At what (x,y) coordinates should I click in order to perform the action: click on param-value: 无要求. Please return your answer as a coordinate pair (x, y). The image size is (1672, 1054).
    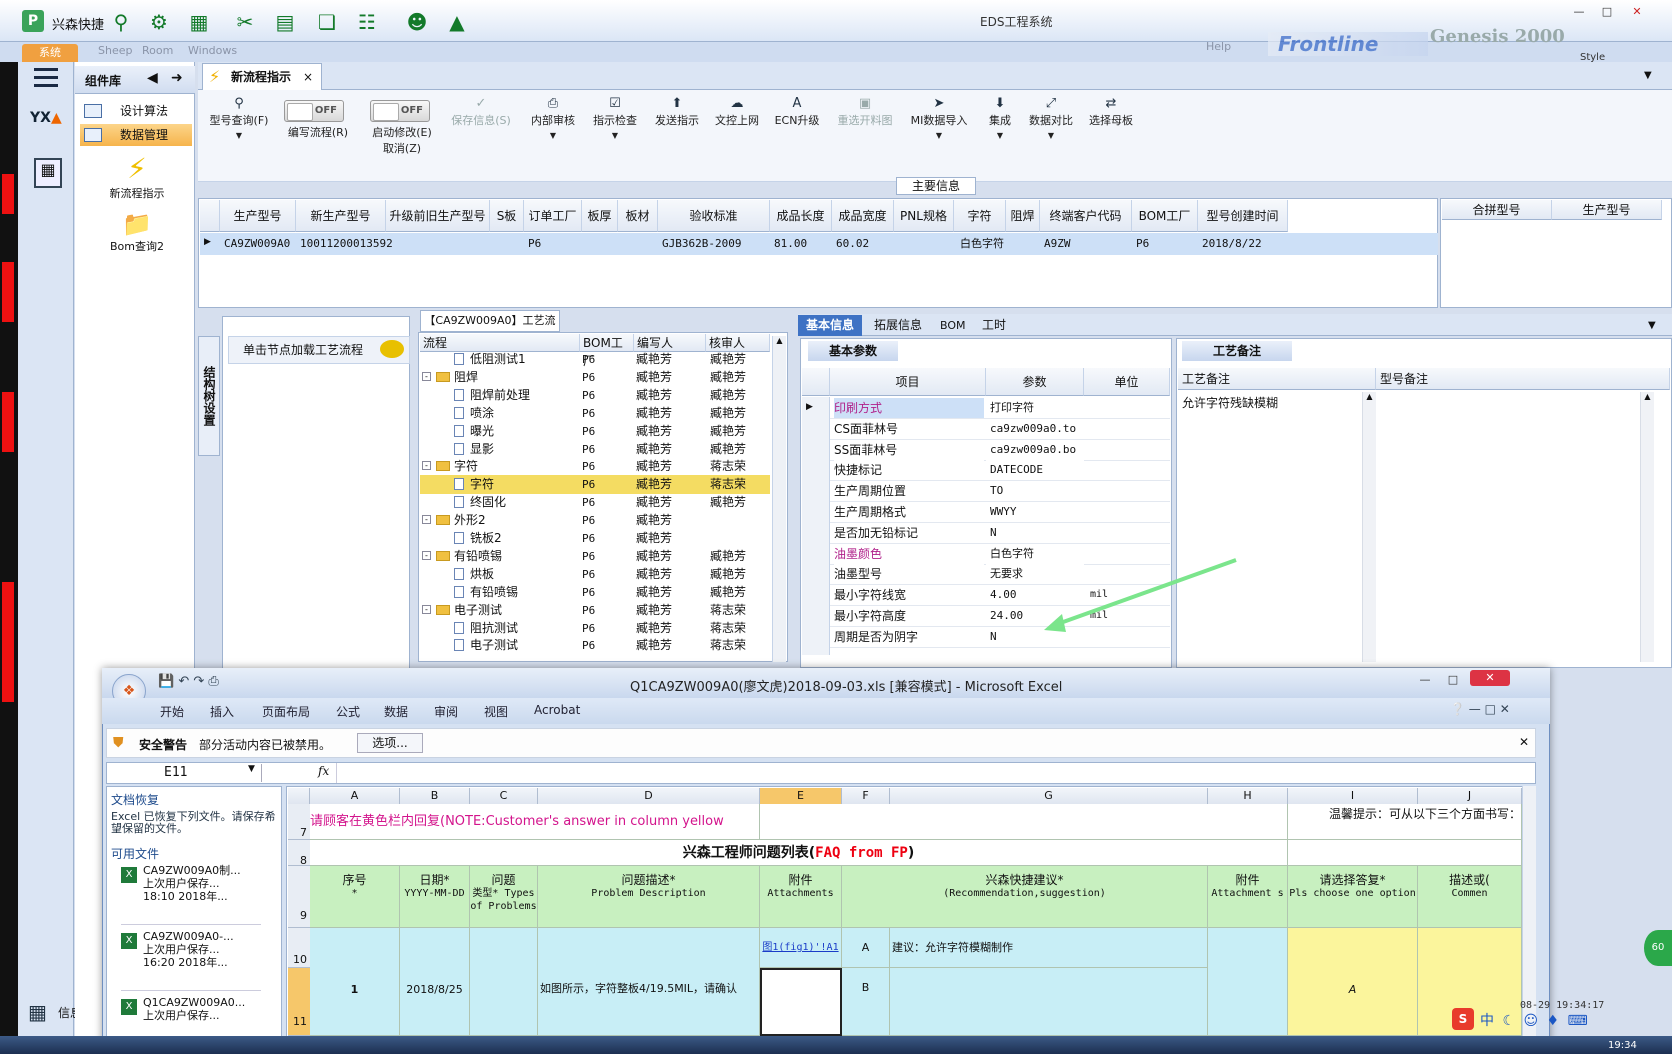
    Looking at the image, I should click on (1035, 574).